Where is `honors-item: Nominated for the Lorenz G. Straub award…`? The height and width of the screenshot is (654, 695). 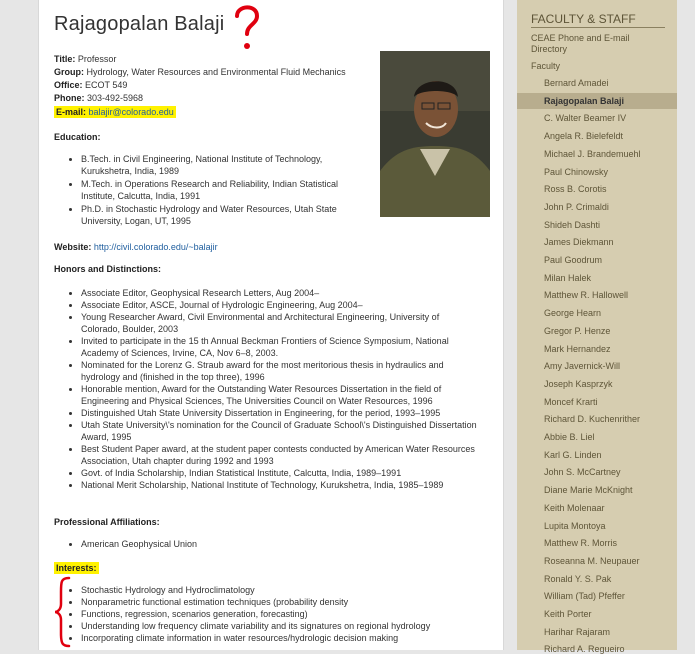
honors-item: Nominated for the Lorenz G. Straub award… is located at coordinates (280, 371).